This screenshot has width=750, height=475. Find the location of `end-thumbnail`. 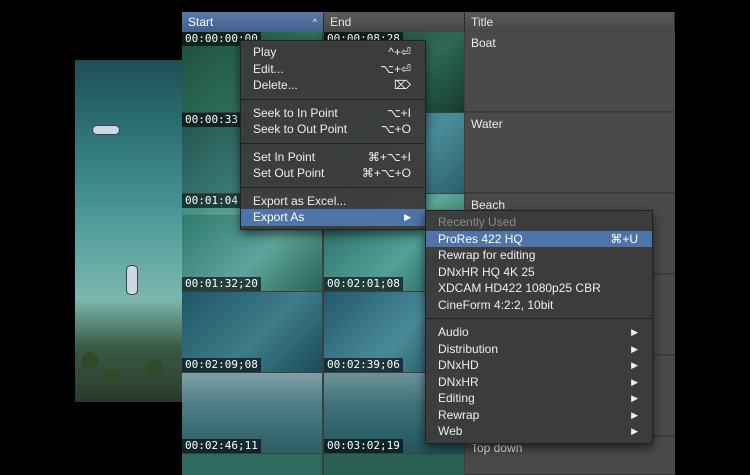

end-thumbnail is located at coordinates (394, 464).